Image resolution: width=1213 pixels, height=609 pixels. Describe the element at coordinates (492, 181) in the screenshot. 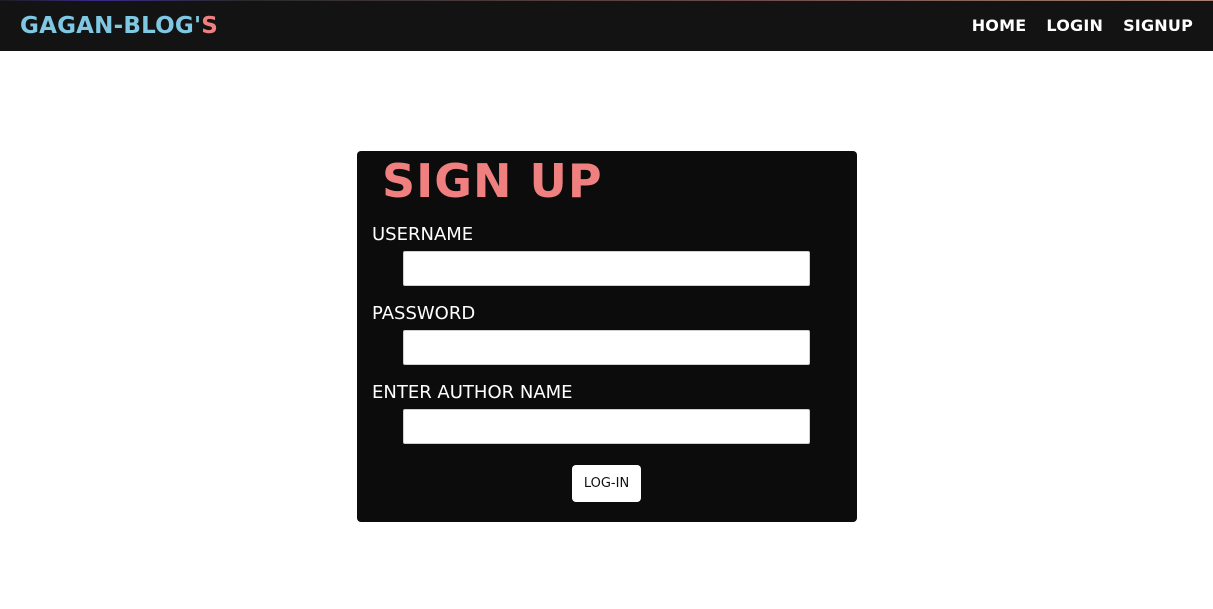

I see `signup-title: SIGN UP` at that location.